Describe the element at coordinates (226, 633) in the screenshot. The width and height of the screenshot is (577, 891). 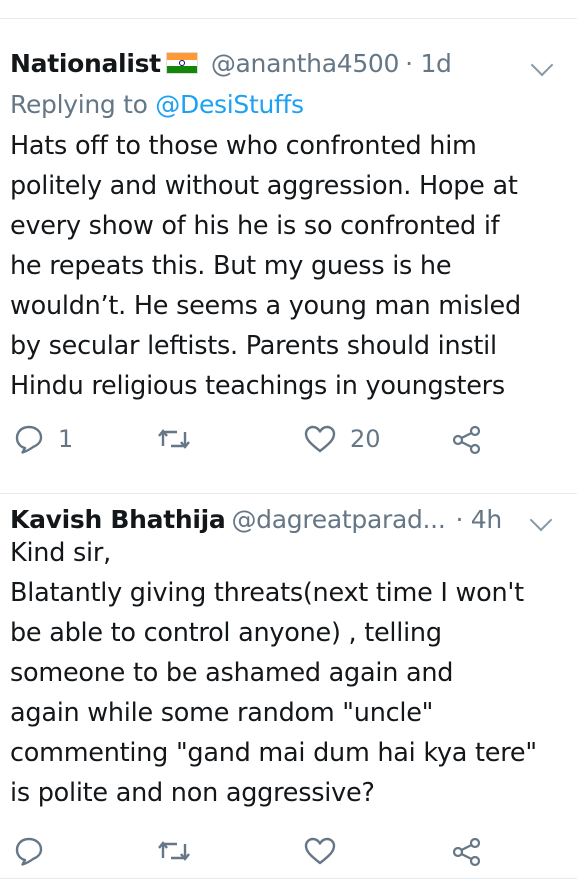
I see `tweet-text-line: be able to control anyone) , telling` at that location.